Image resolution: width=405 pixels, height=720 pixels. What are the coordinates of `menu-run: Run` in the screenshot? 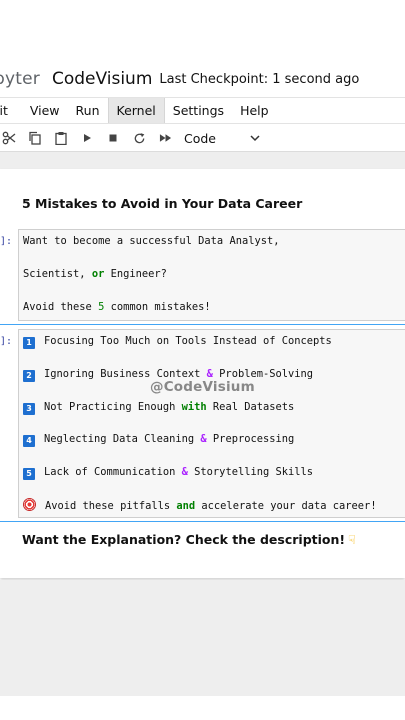 It's located at (88, 110).